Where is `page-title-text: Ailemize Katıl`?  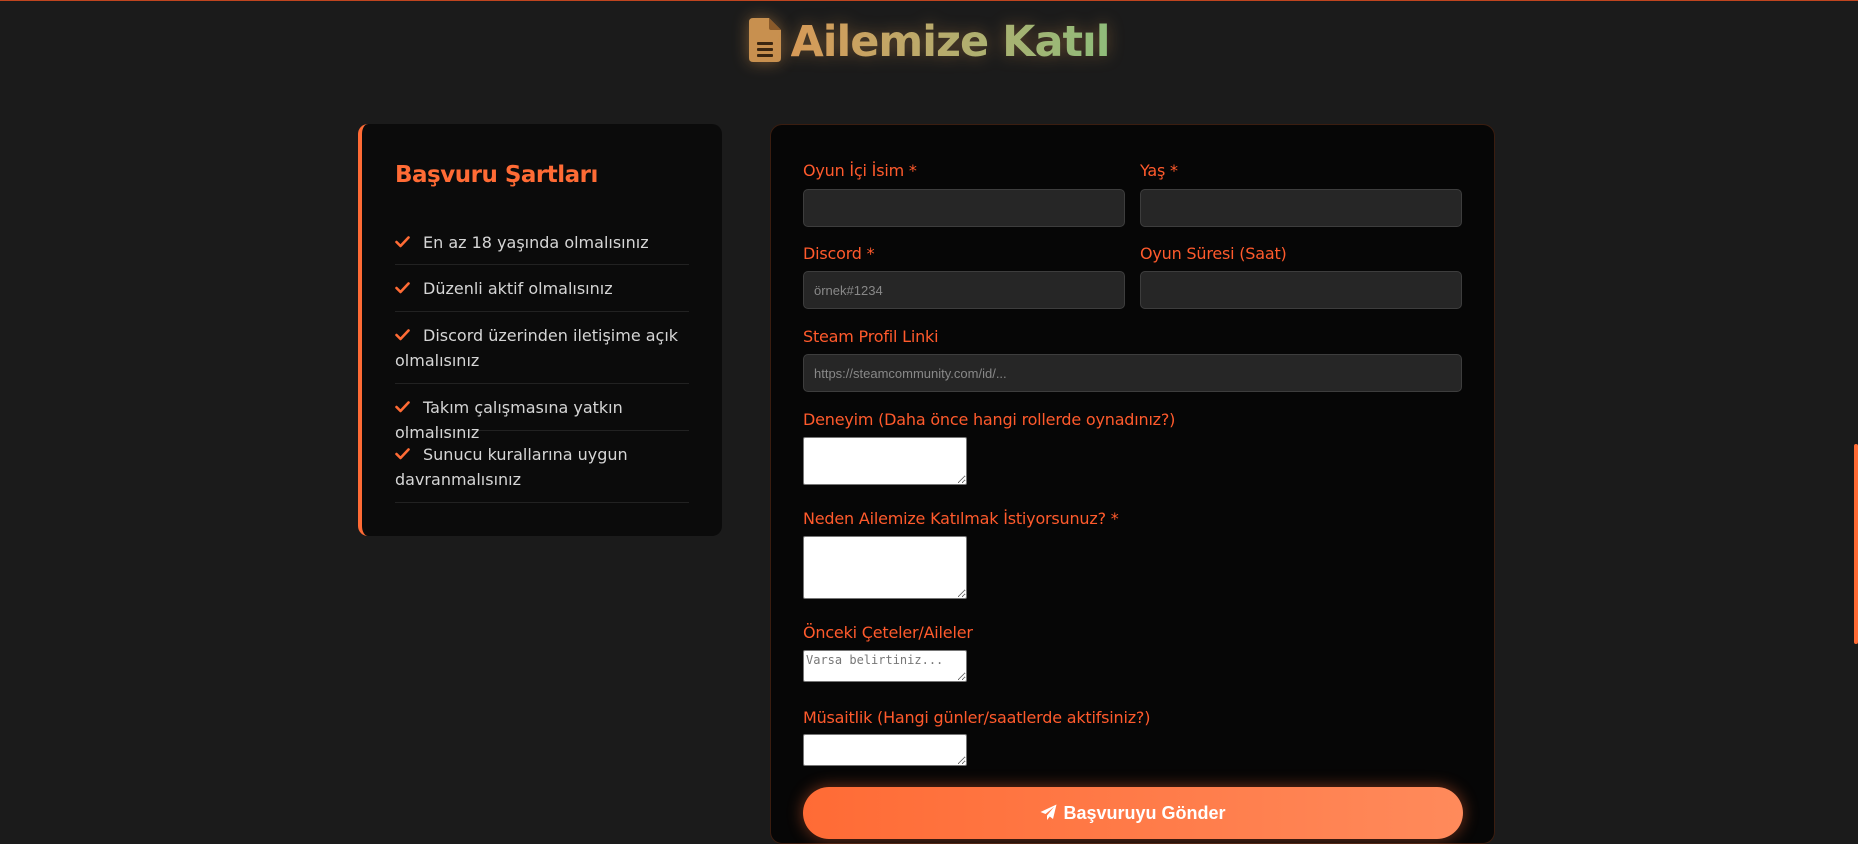 page-title-text: Ailemize Katıl is located at coordinates (950, 42).